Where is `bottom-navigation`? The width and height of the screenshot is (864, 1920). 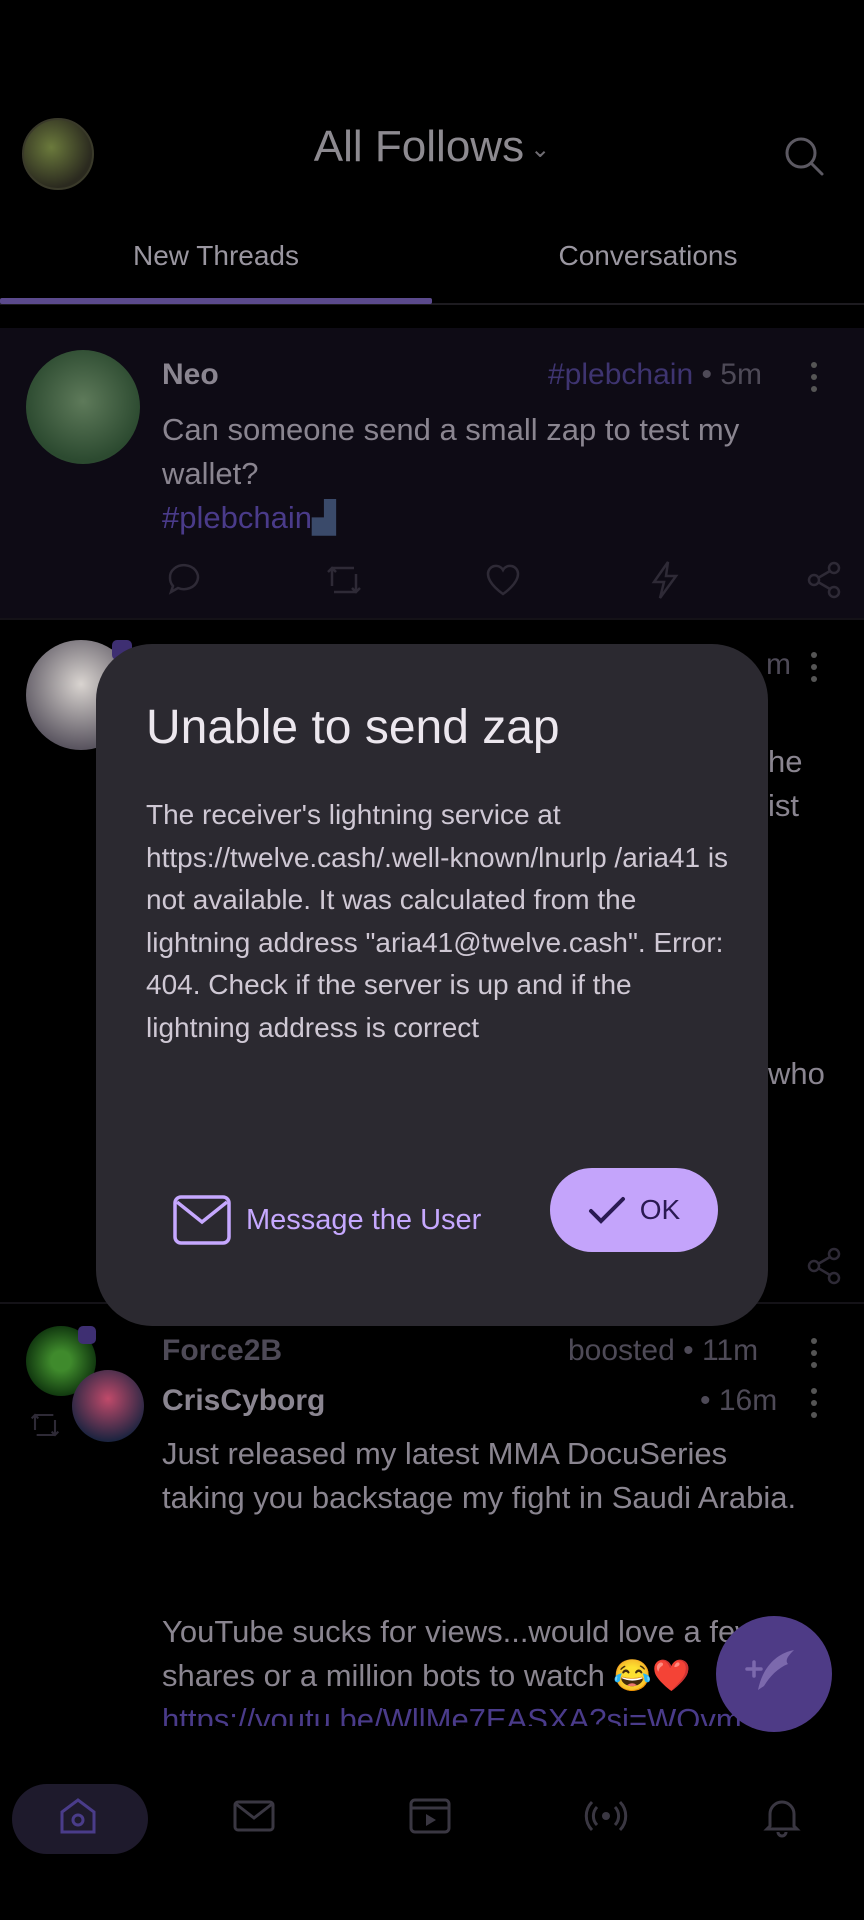 bottom-navigation is located at coordinates (432, 1838).